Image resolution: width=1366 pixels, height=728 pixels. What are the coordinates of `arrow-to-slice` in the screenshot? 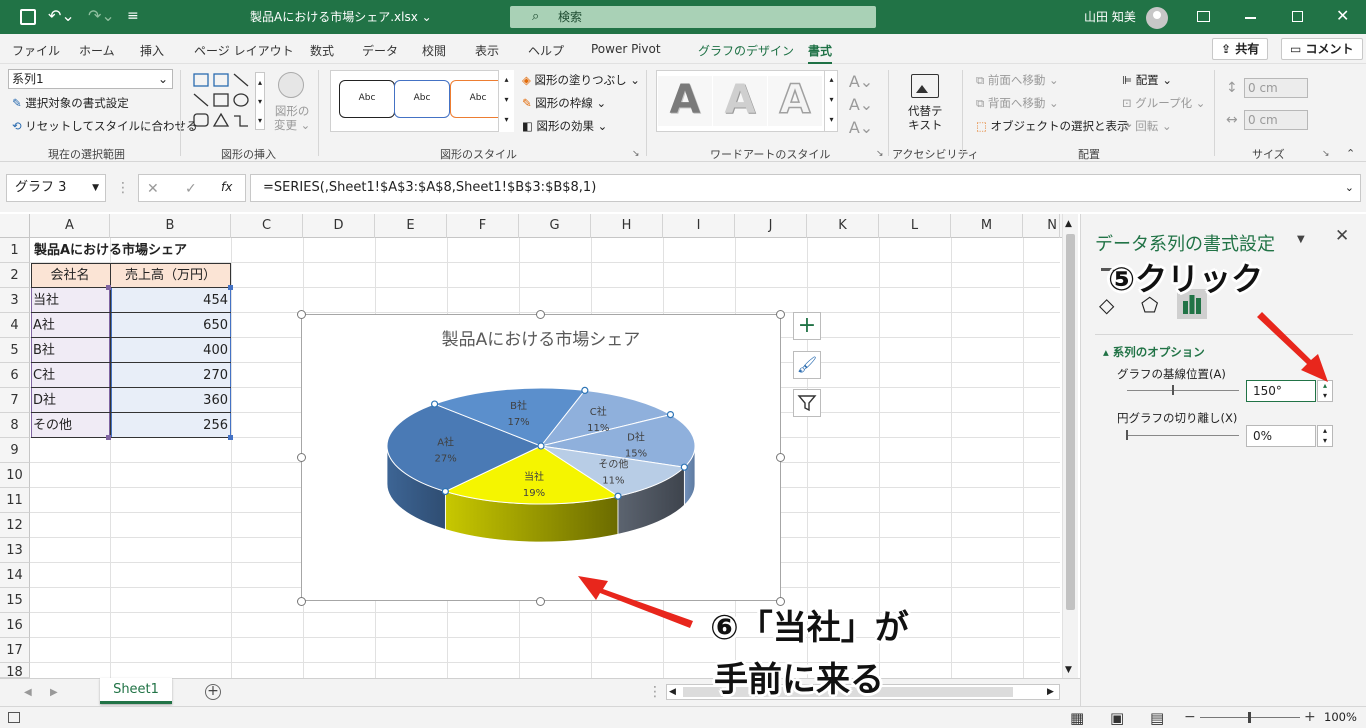 It's located at (635, 602).